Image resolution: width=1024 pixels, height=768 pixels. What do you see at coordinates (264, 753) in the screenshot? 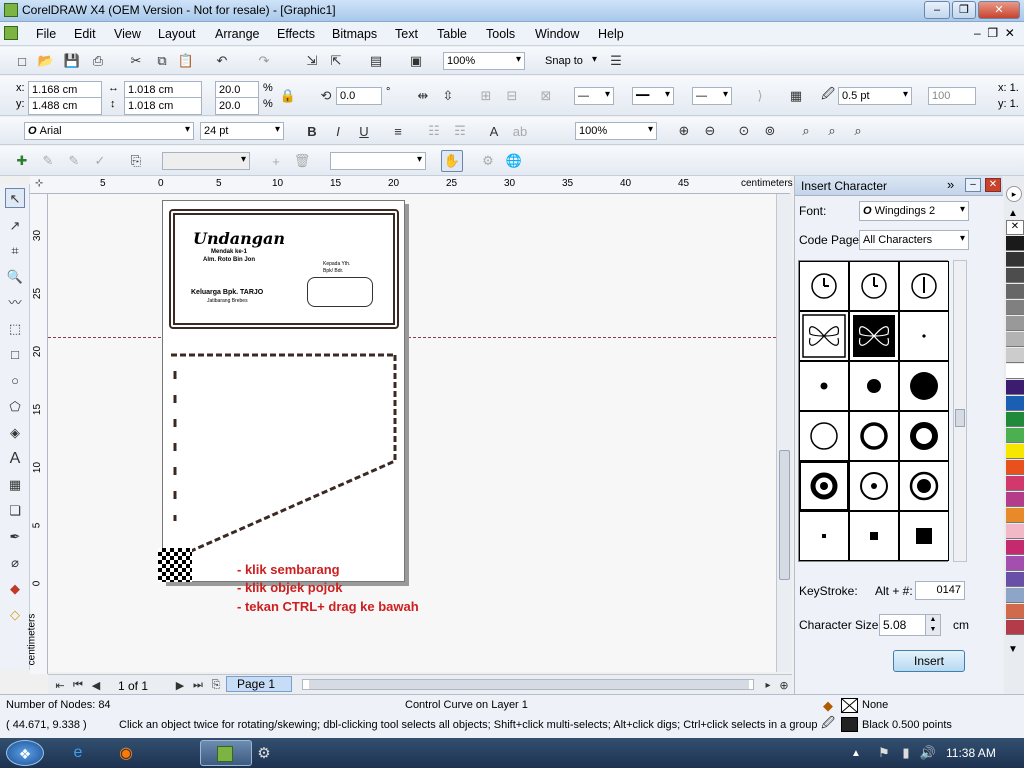
I see `app-taskbar-icon: ⚙` at bounding box center [264, 753].